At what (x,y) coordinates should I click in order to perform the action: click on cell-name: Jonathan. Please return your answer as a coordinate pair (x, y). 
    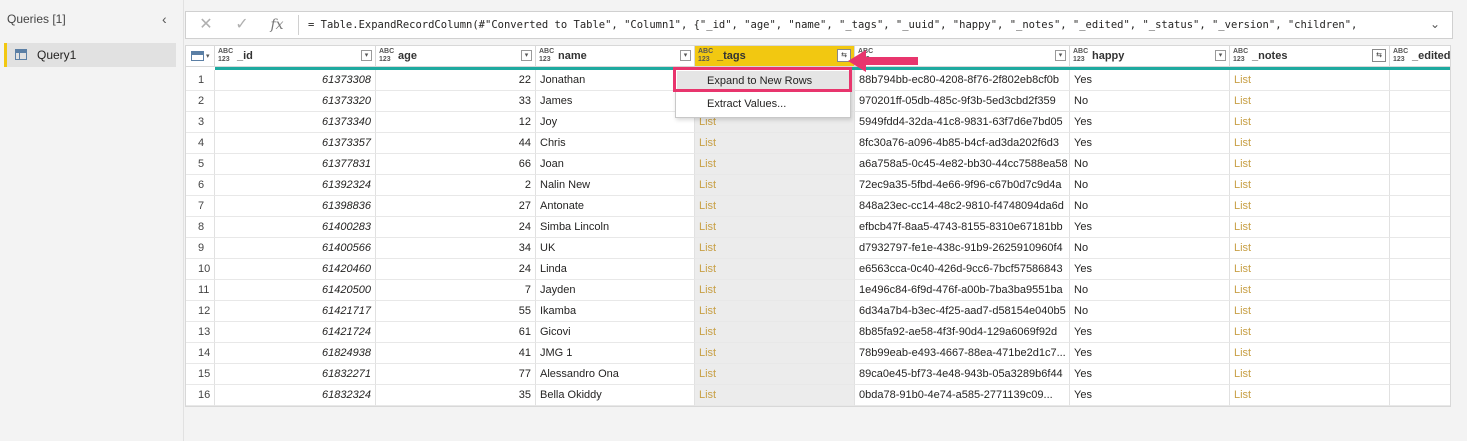
    Looking at the image, I should click on (615, 80).